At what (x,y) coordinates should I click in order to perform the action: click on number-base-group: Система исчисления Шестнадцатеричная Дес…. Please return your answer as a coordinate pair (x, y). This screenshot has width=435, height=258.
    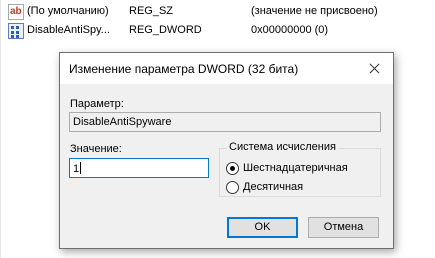
    Looking at the image, I should click on (300, 169).